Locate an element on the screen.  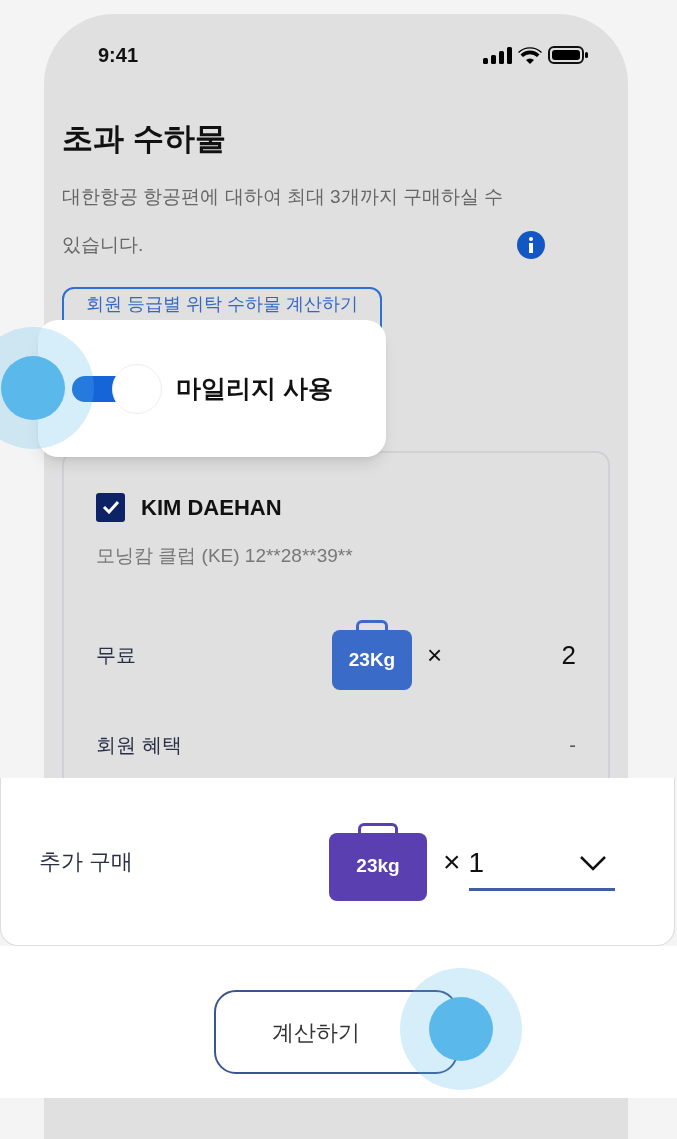
quantity-select: 1 is located at coordinates (541, 861).